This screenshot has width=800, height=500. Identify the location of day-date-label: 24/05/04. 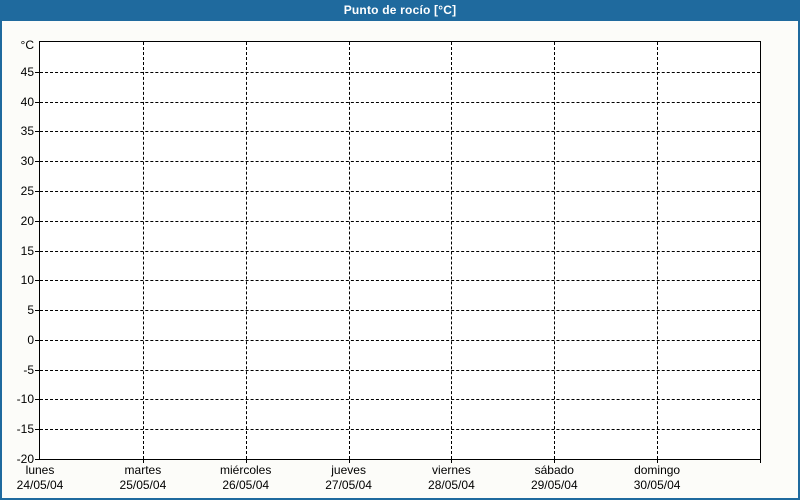
(40, 485).